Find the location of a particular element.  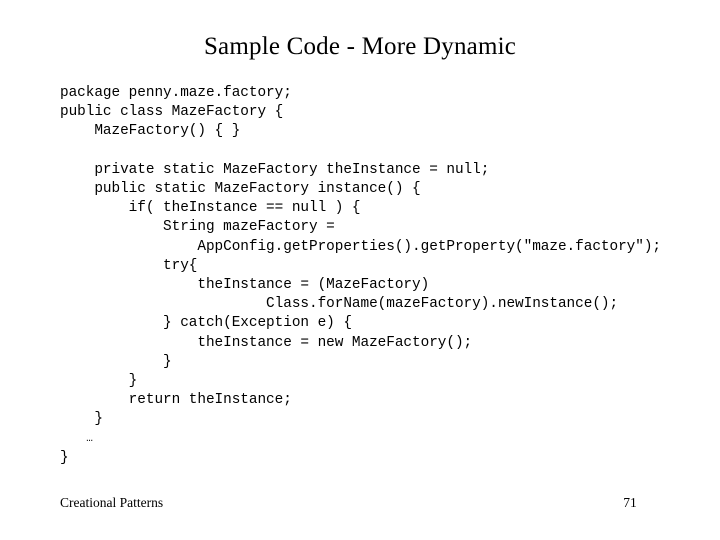

code-line: public static MazeFactory instance() { is located at coordinates (240, 189).